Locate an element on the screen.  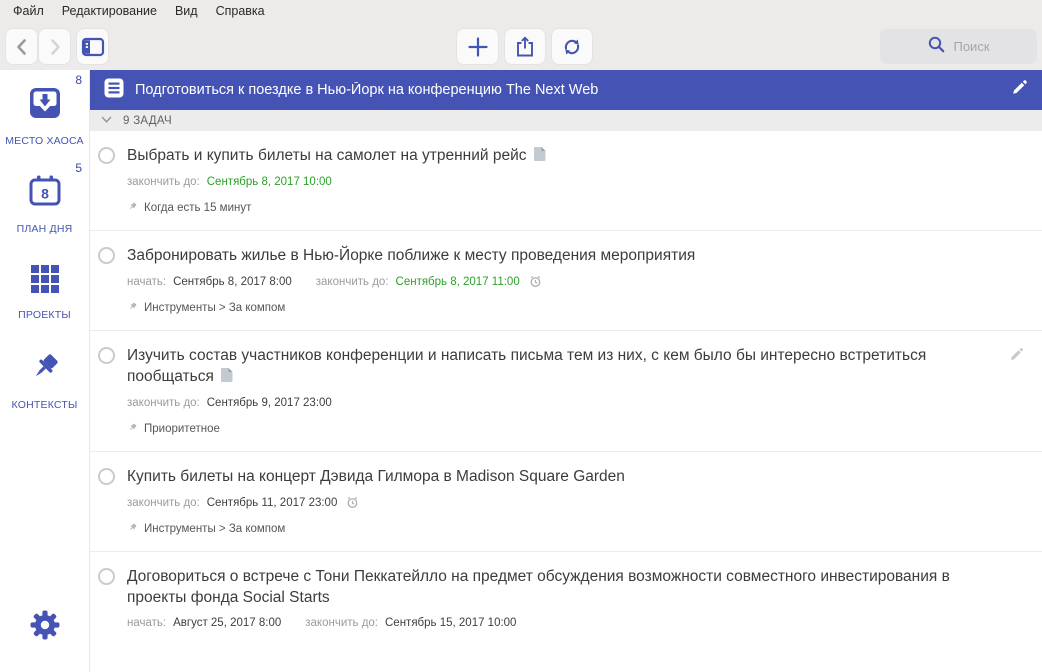
task-context: Когда есть 15 минут is located at coordinates (336, 208).